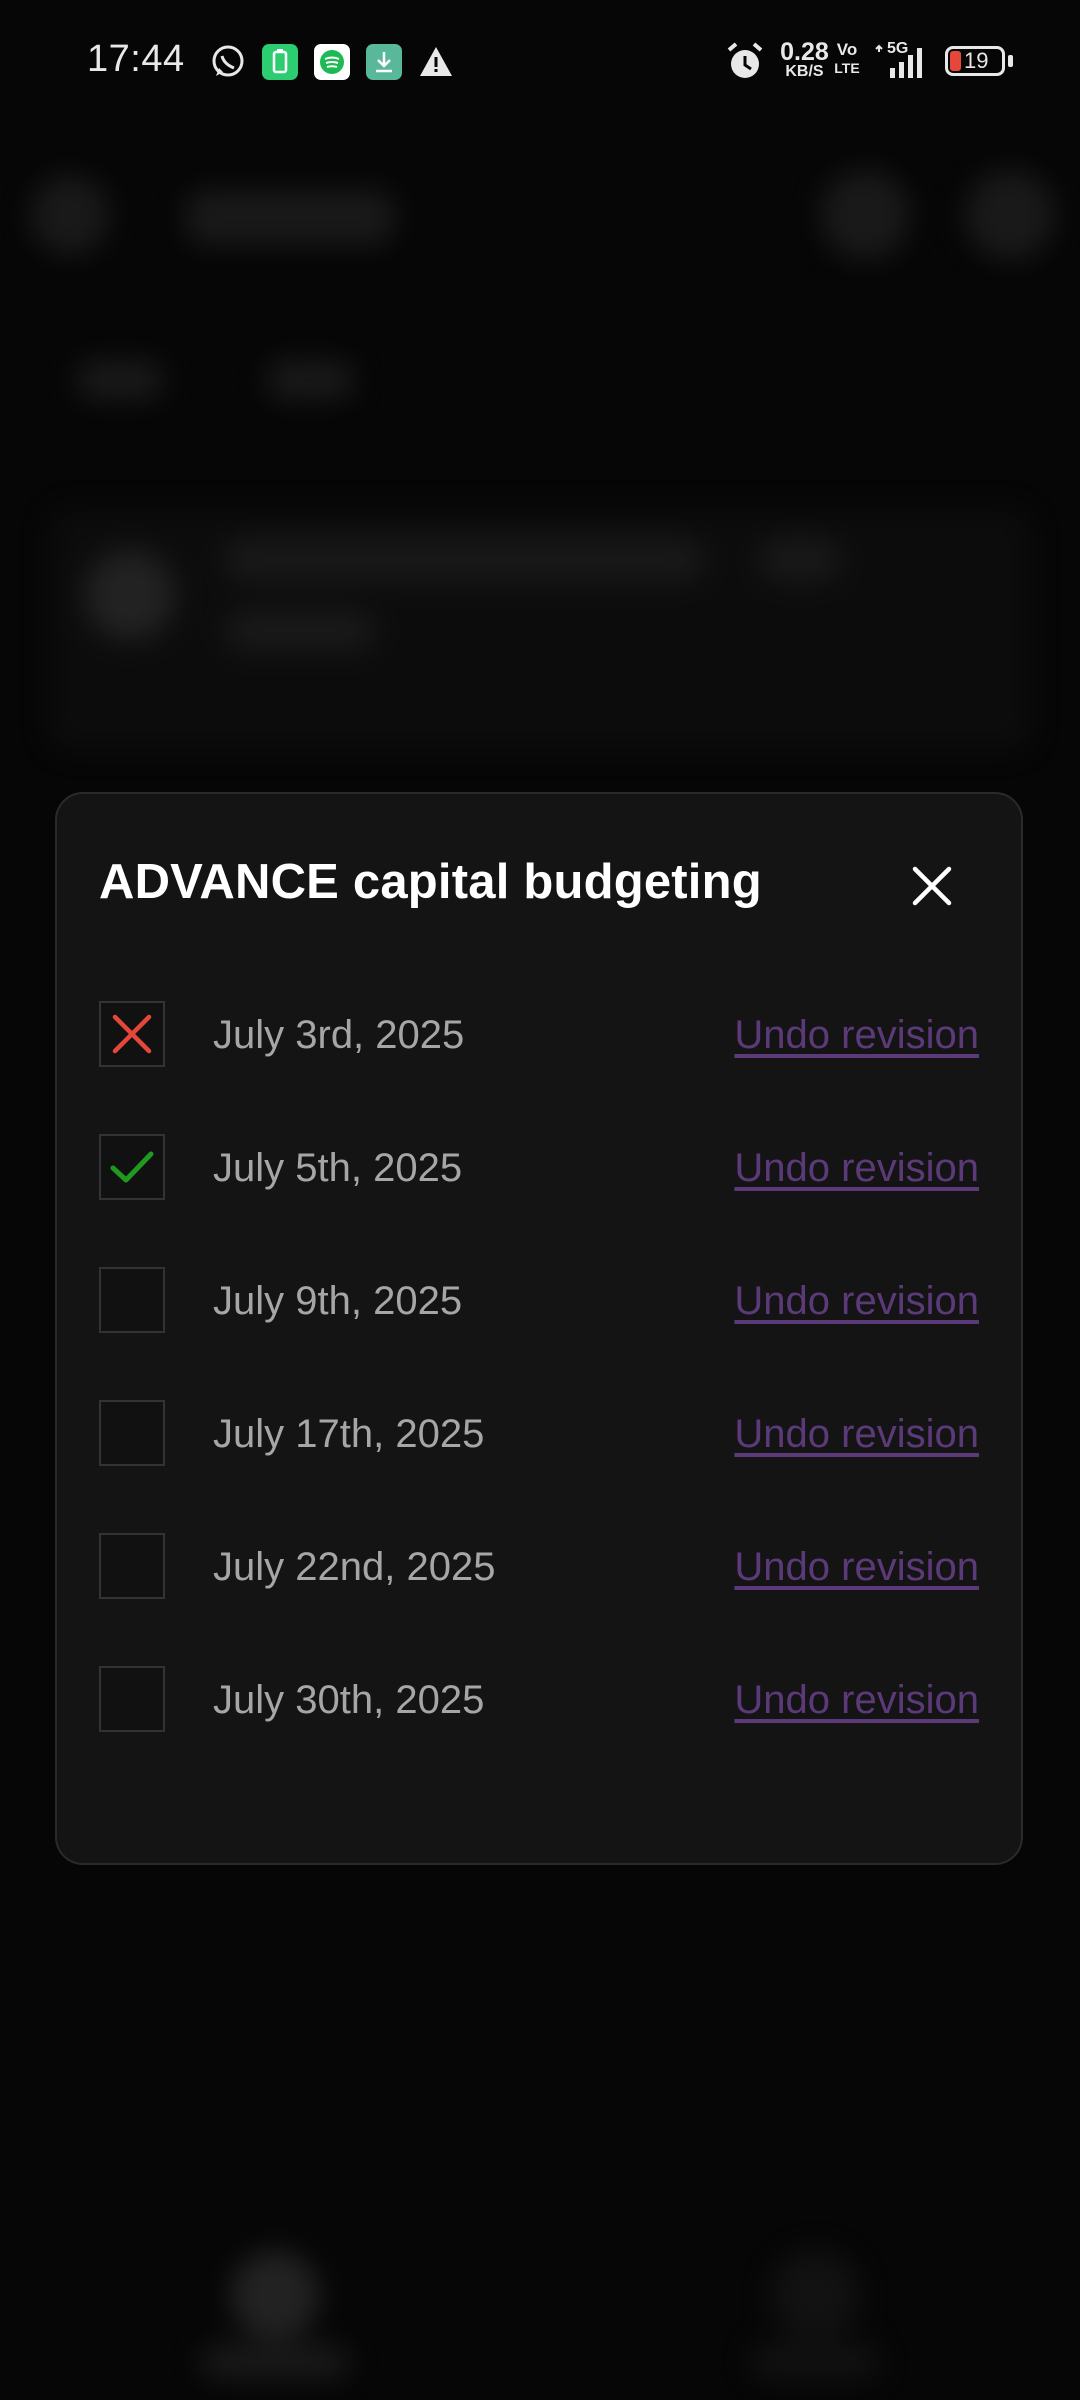 Image resolution: width=1080 pixels, height=2400 pixels. What do you see at coordinates (70, 215) in the screenshot?
I see `background-menu-icon` at bounding box center [70, 215].